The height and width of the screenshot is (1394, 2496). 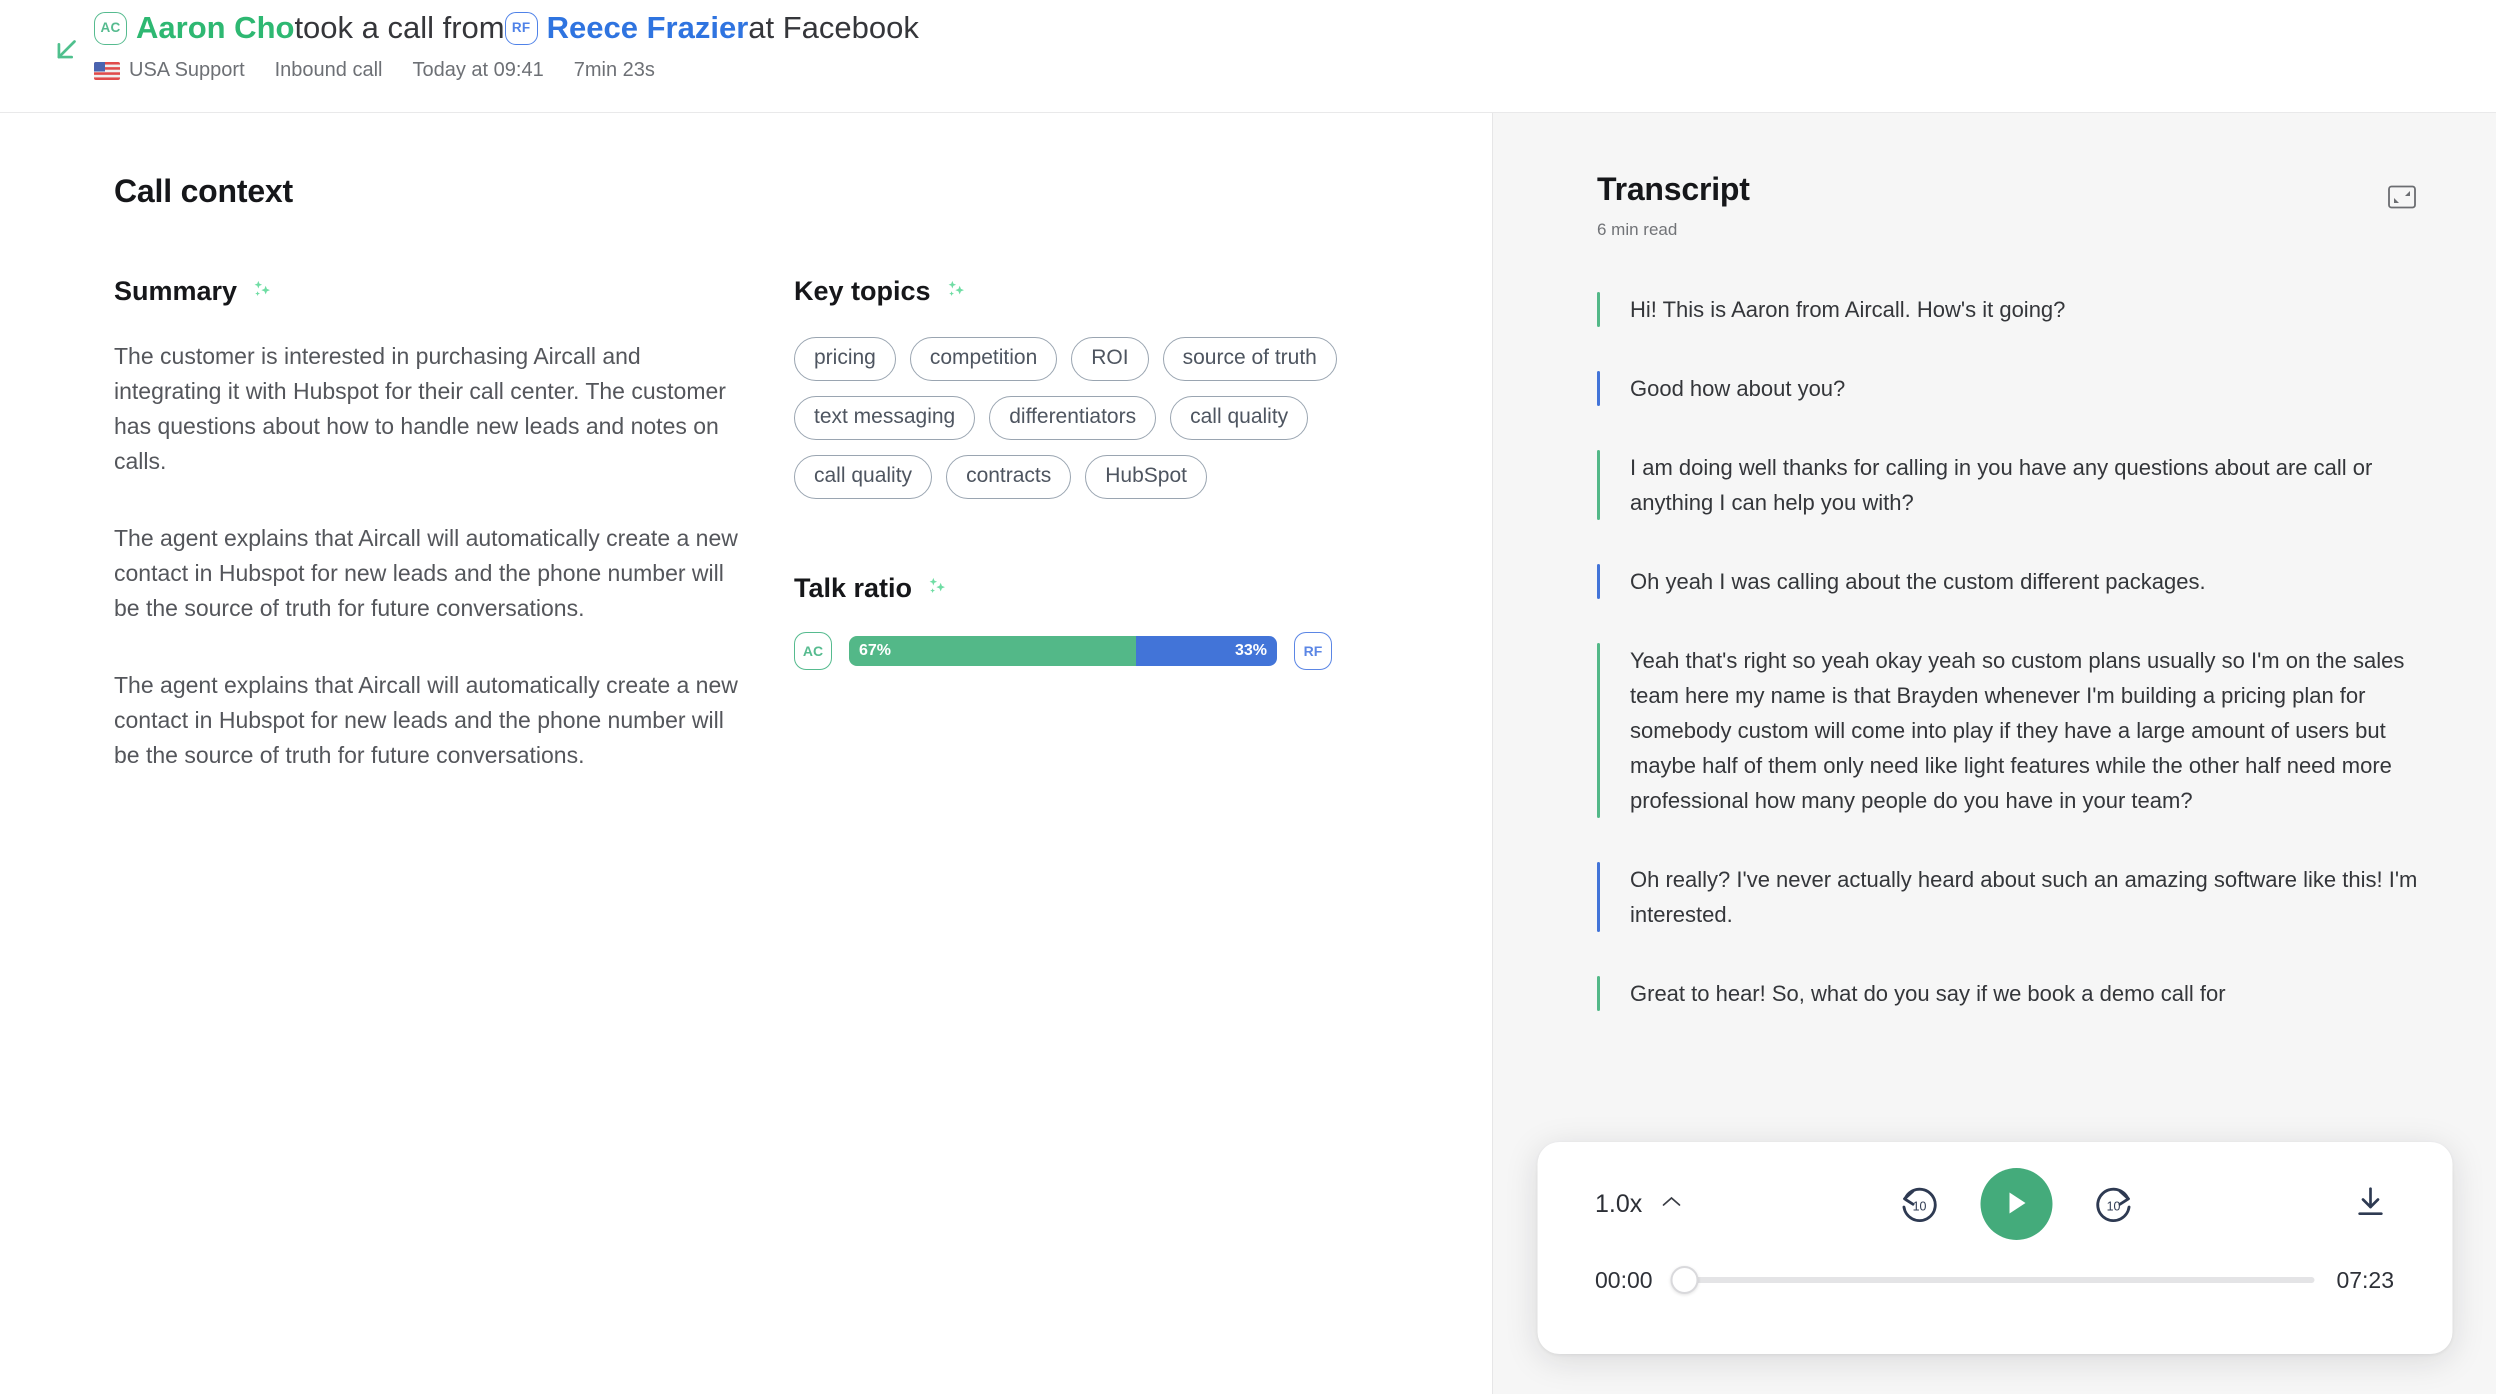 I want to click on topic-tag: differentiators, so click(x=1073, y=418).